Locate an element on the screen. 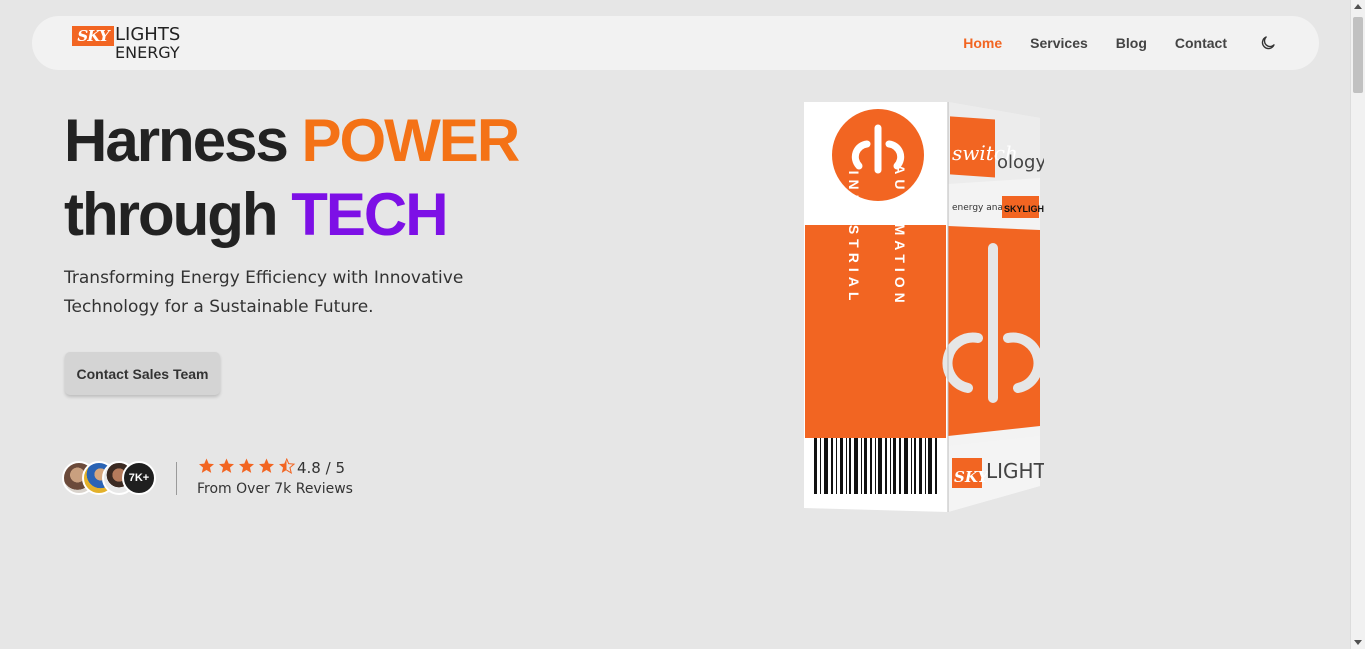  nav-link-services: Services is located at coordinates (1059, 43).